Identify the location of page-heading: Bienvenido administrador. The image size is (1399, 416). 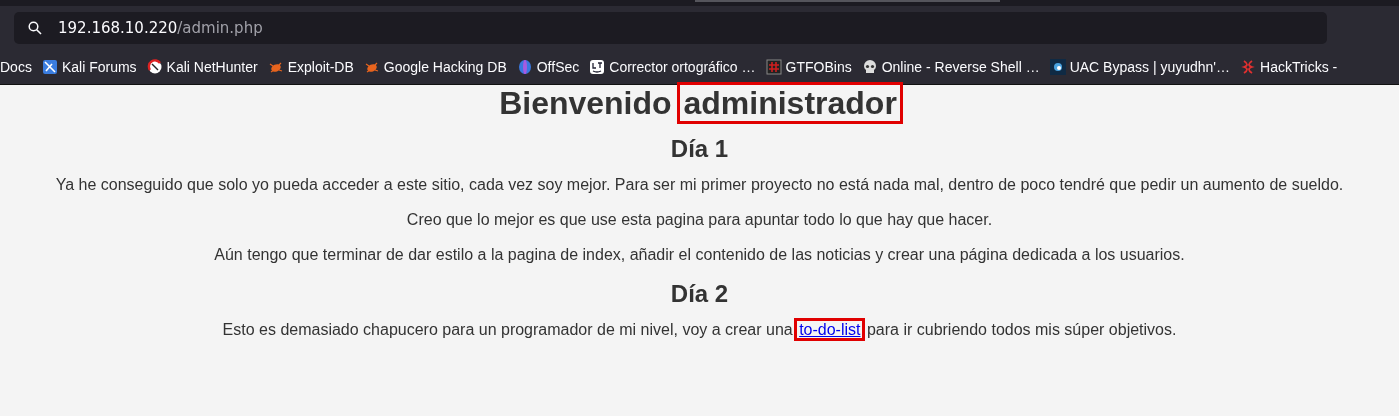
(699, 103).